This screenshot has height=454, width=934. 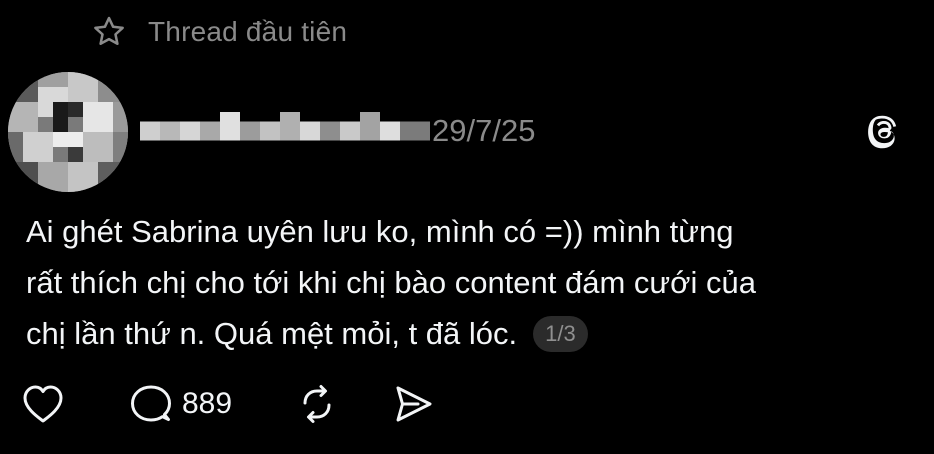 I want to click on comment-icon, so click(x=151, y=403).